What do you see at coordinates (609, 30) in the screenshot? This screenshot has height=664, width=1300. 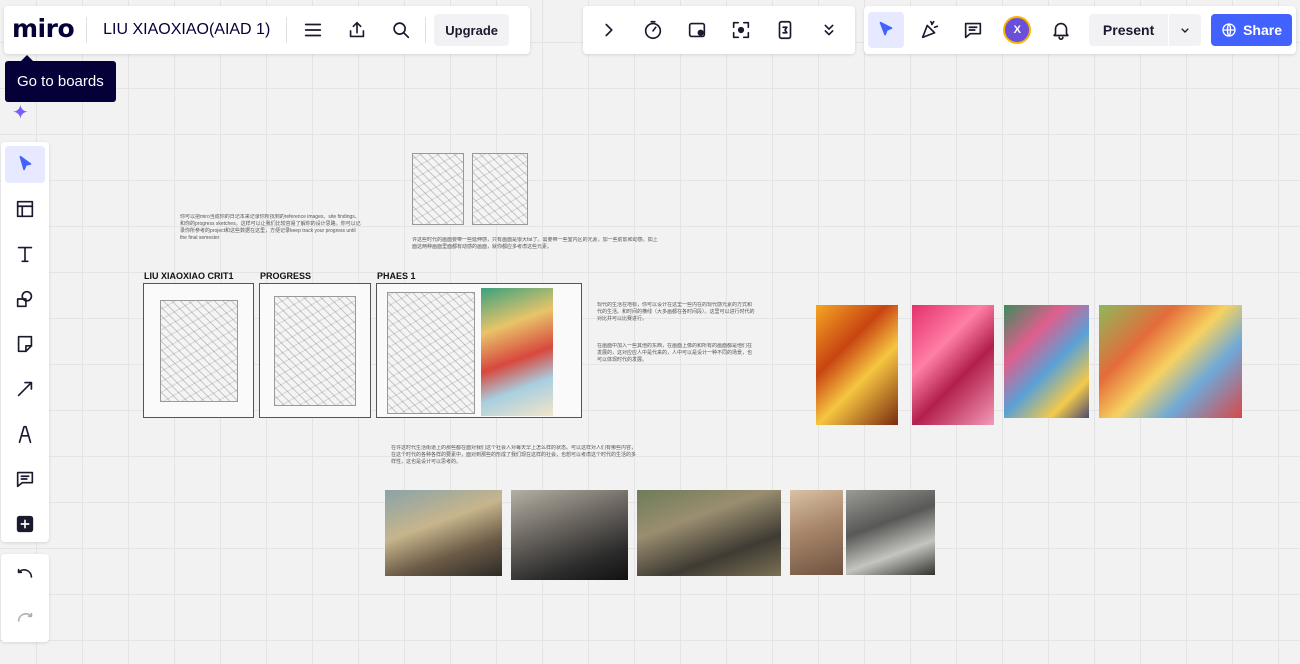 I see `chevron-right-icon` at bounding box center [609, 30].